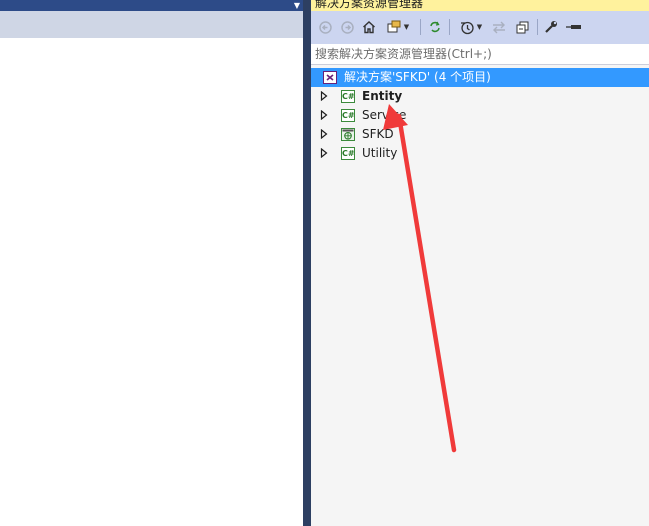 The height and width of the screenshot is (526, 649). What do you see at coordinates (417, 77) in the screenshot?
I see `solution-label: 解决方案'SFKD' (4 个项目)` at bounding box center [417, 77].